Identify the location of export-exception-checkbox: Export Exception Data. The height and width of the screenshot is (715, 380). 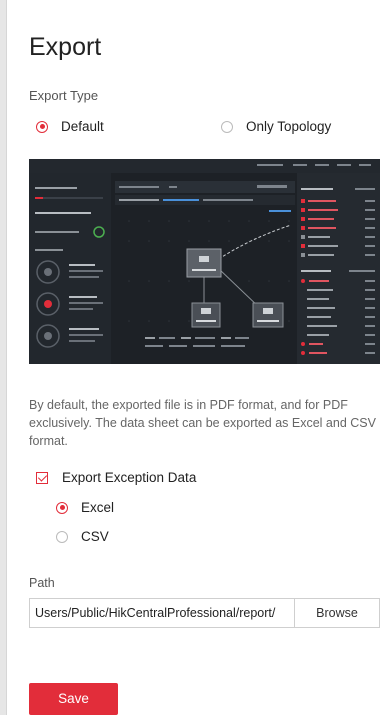
(116, 477).